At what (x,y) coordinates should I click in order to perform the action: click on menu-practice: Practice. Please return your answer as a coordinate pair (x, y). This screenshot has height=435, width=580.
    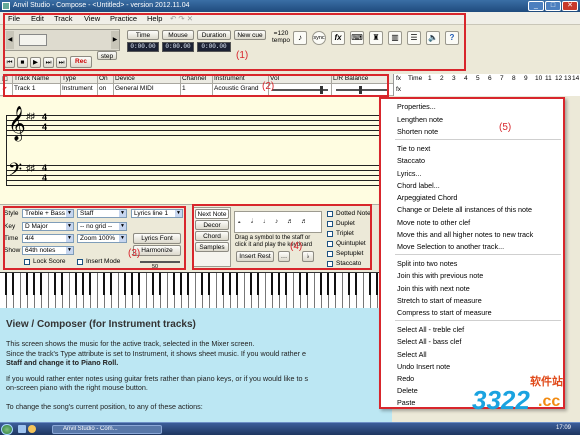
    Looking at the image, I should click on (123, 18).